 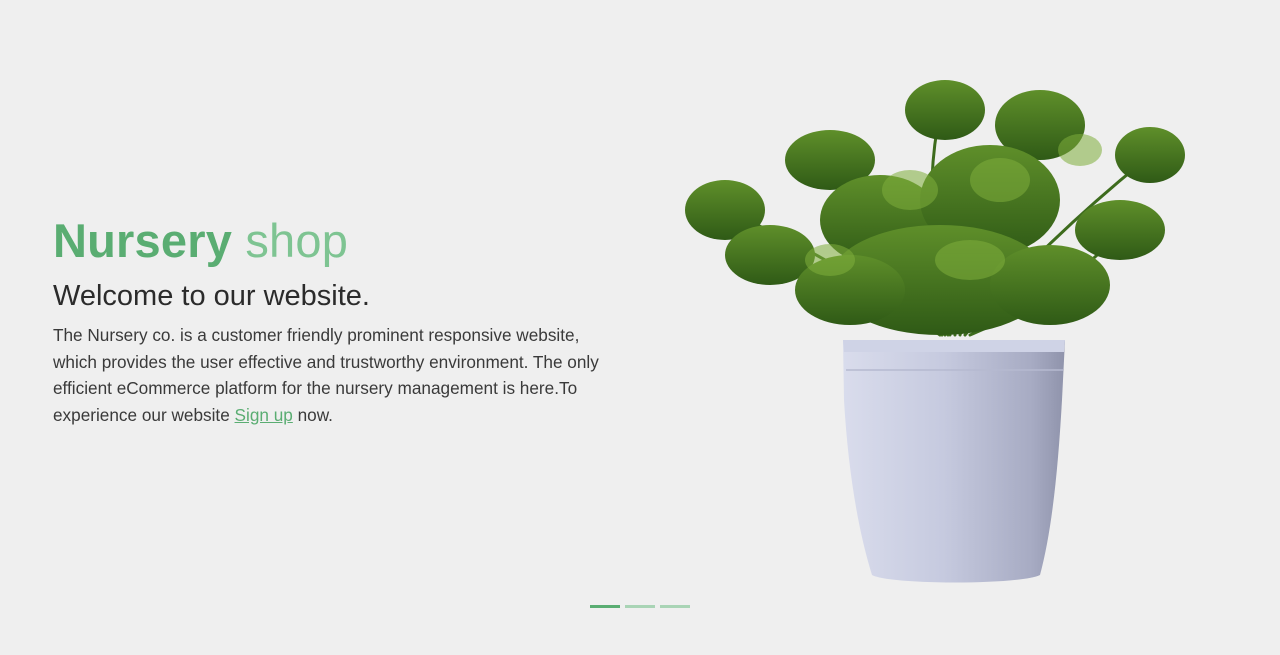 I want to click on description-tail: now., so click(x=312, y=414).